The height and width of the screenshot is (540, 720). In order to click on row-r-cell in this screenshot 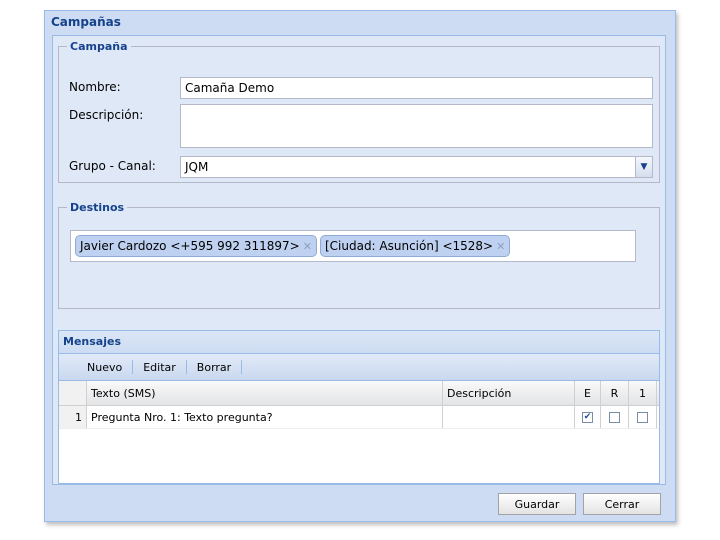, I will do `click(615, 417)`.